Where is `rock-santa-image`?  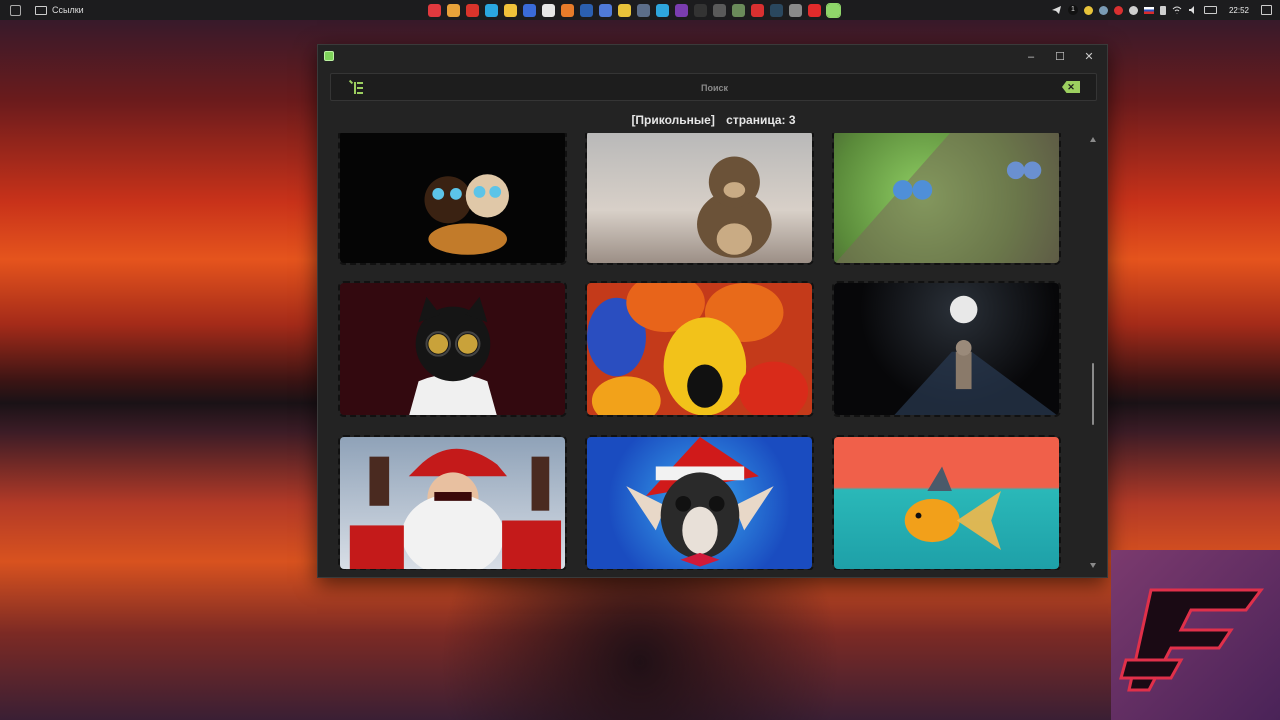
rock-santa-image is located at coordinates (455, 508).